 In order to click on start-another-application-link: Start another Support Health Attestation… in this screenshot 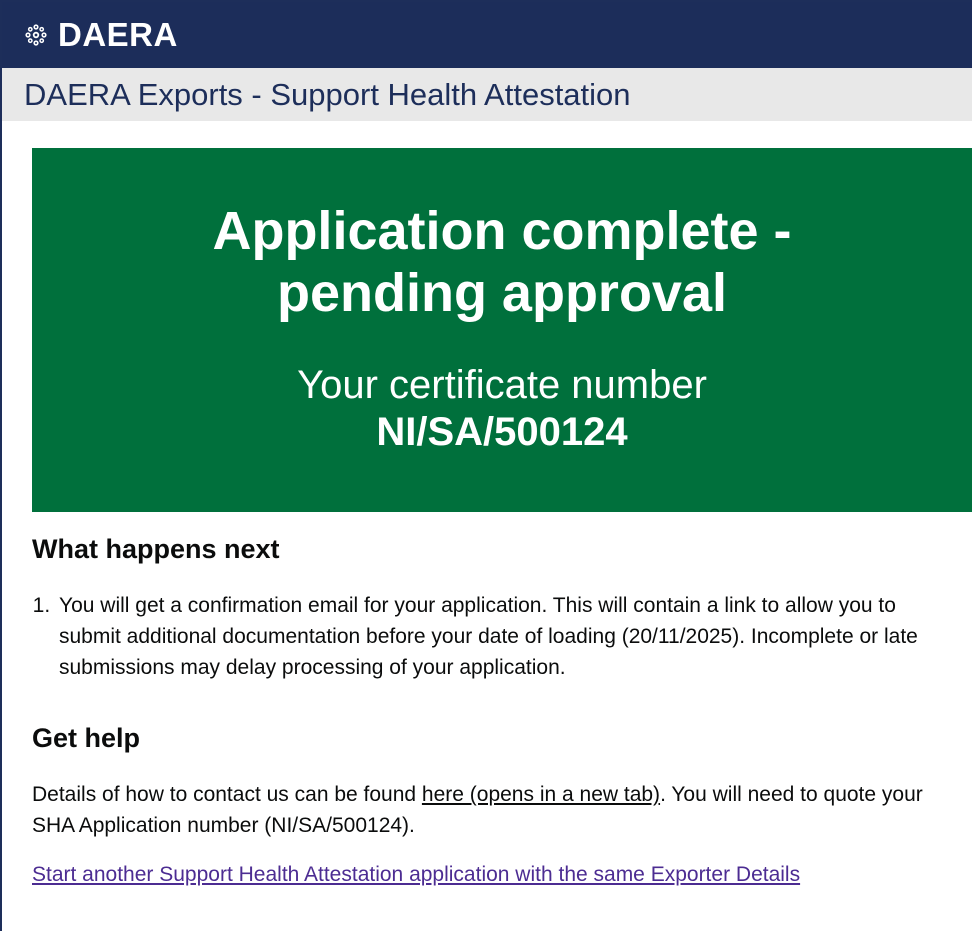, I will do `click(416, 875)`.